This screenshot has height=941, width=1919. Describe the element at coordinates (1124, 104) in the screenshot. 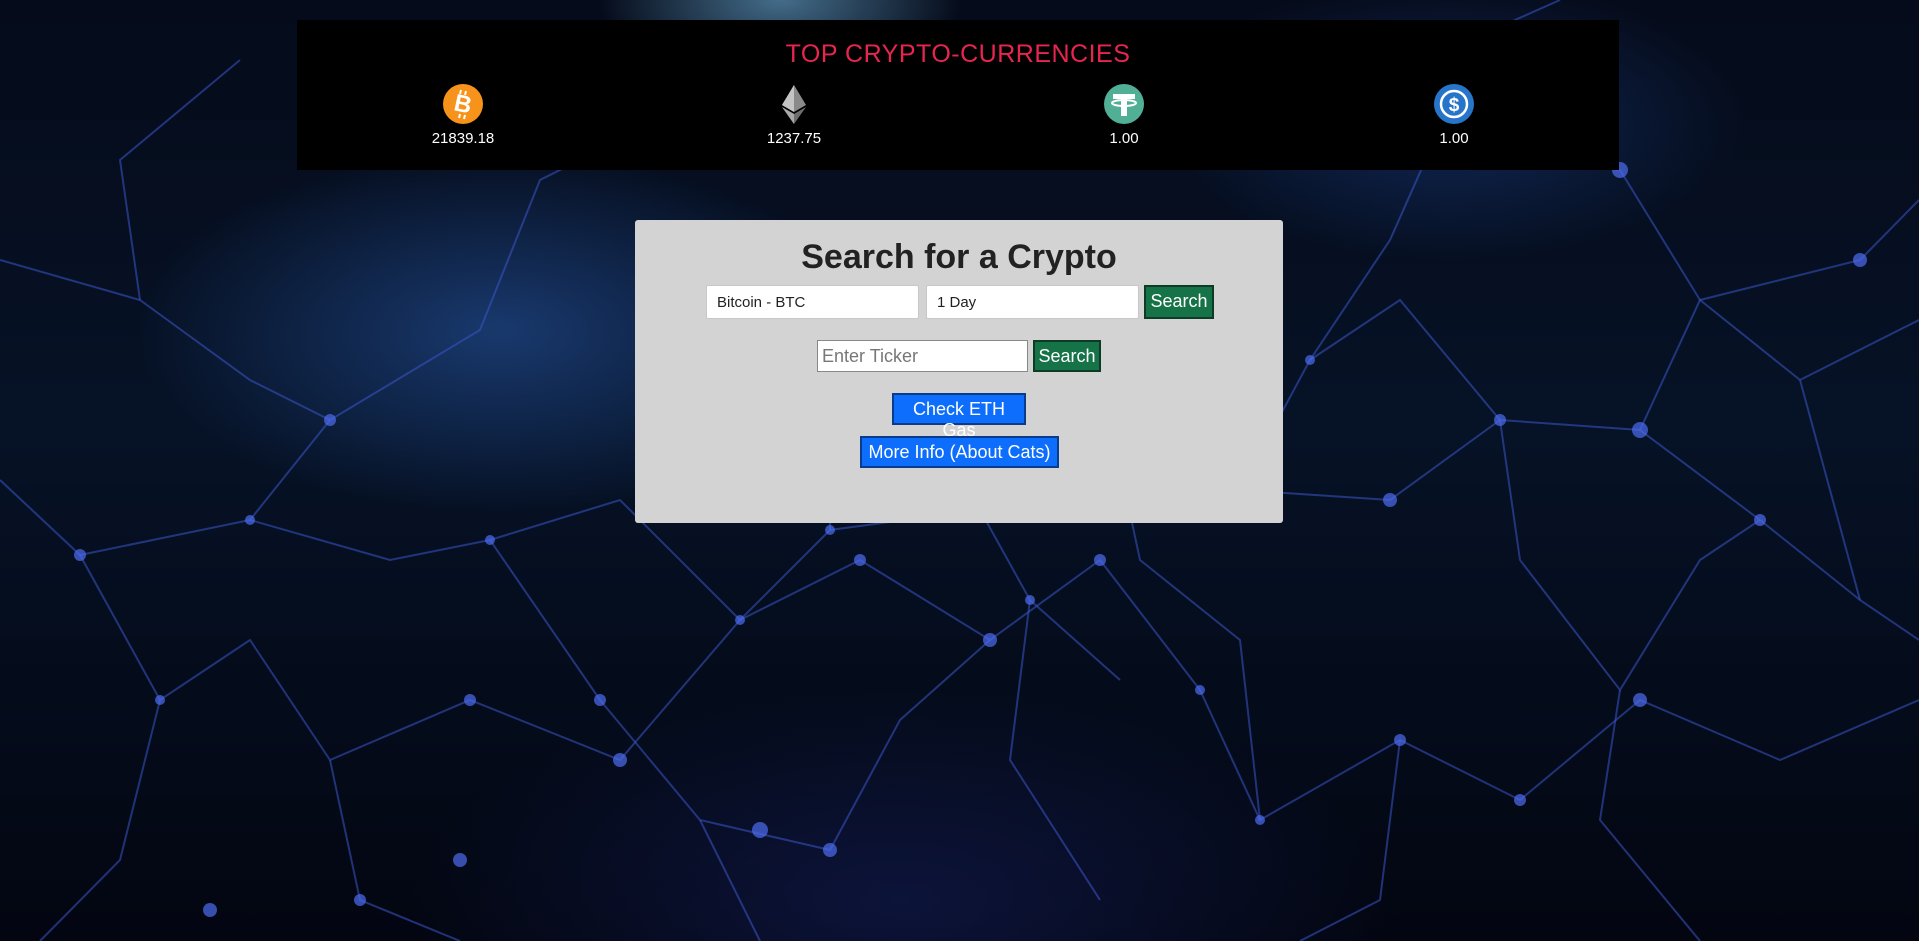

I see `tether-icon` at that location.